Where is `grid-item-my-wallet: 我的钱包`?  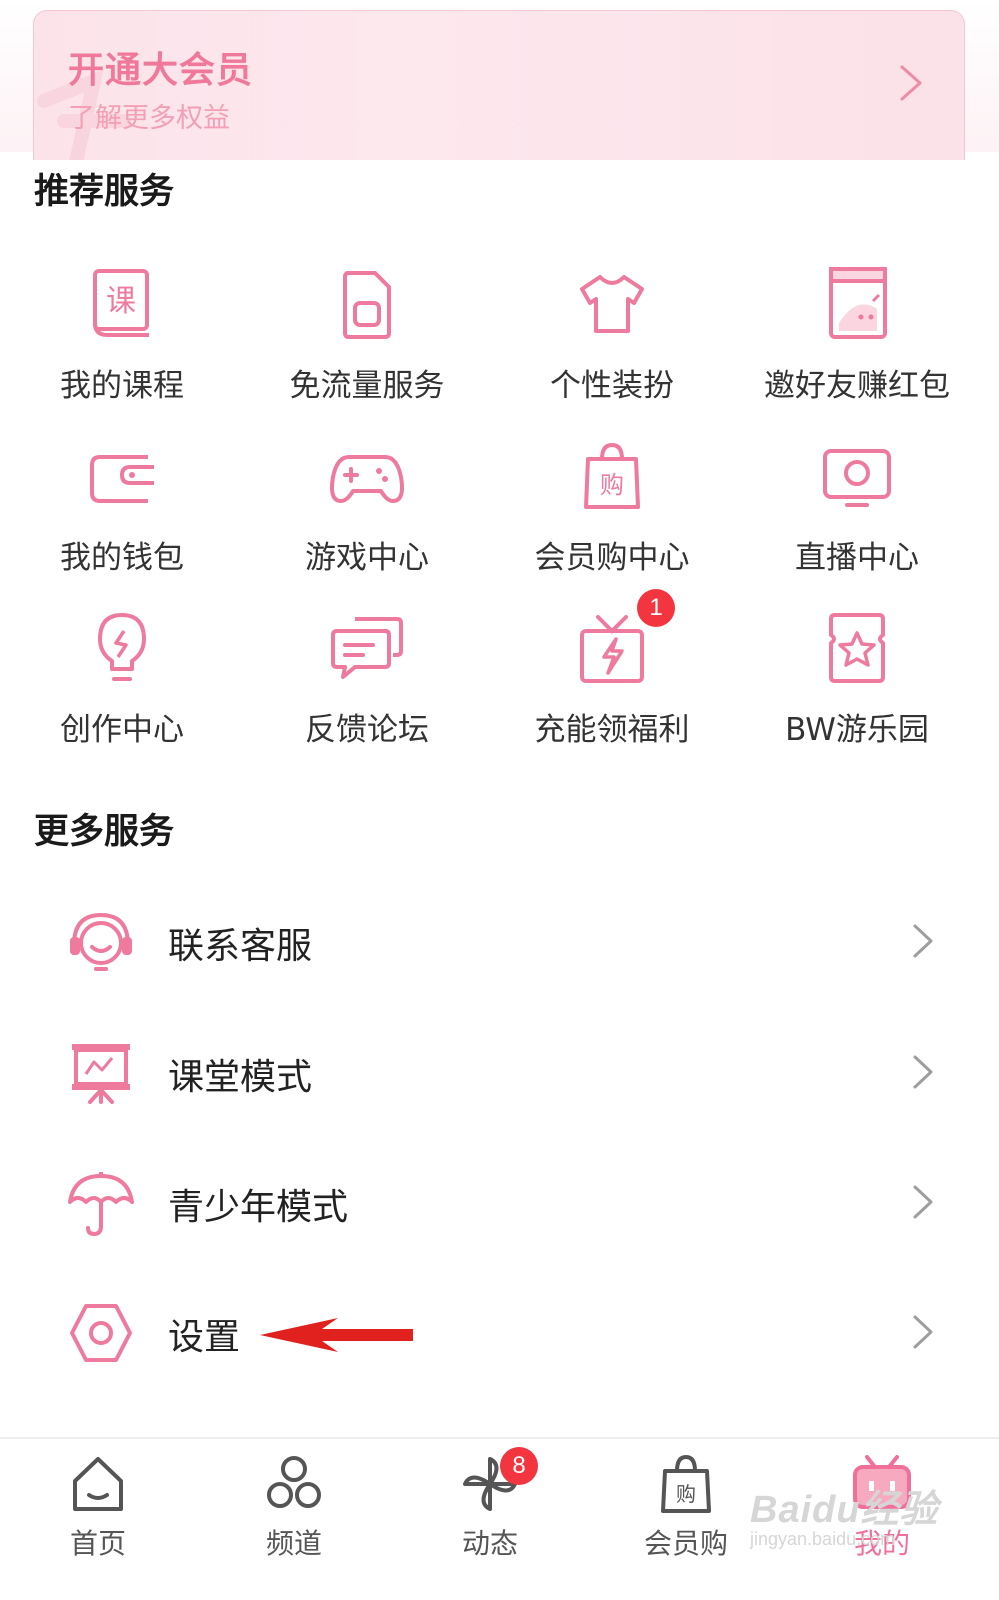 grid-item-my-wallet: 我的钱包 is located at coordinates (122, 512).